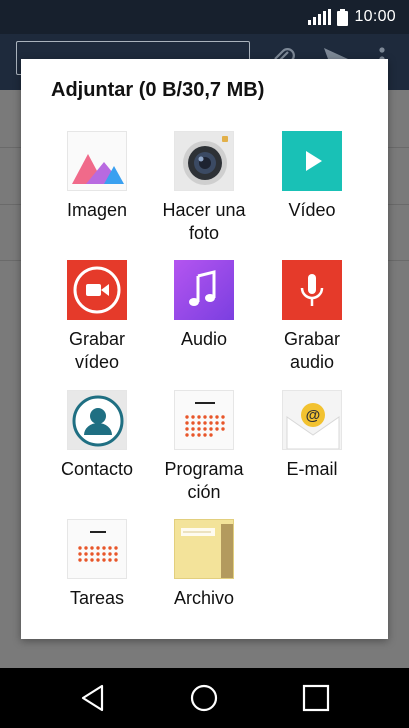  Describe the element at coordinates (375, 16) in the screenshot. I see `status-time: 10:00` at that location.